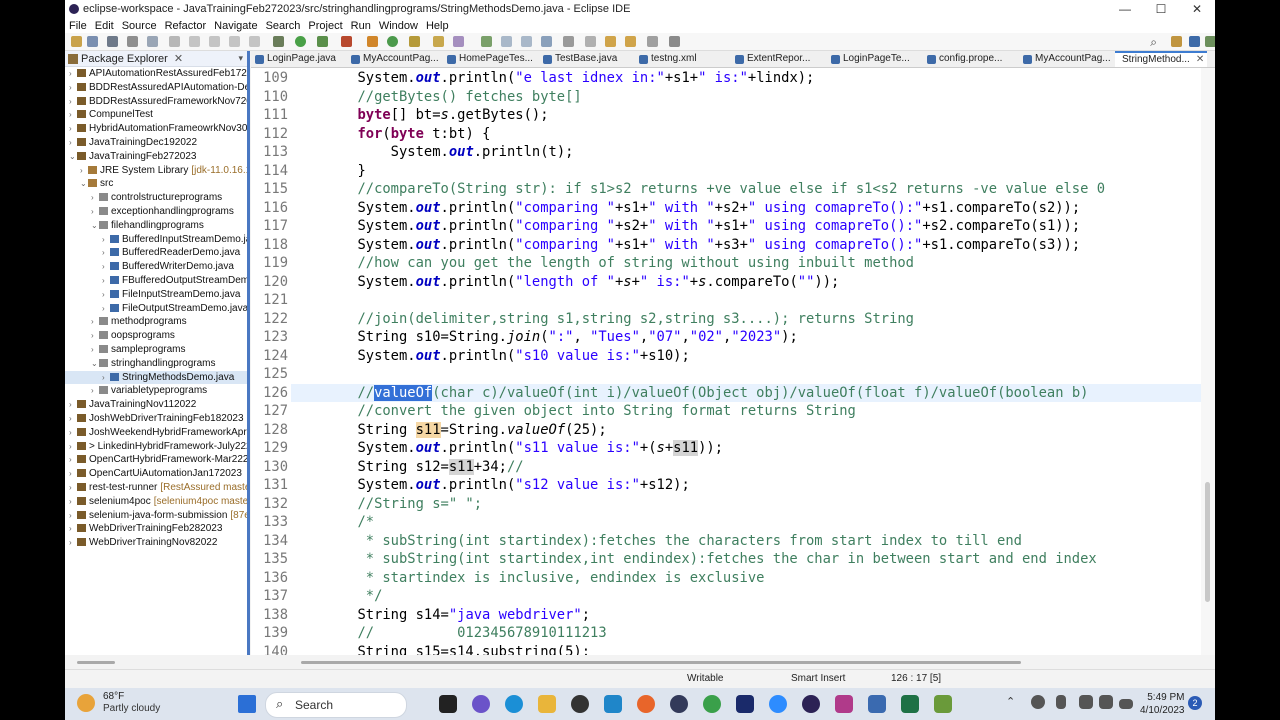  Describe the element at coordinates (194, 41) in the screenshot. I see `step-icon` at that location.